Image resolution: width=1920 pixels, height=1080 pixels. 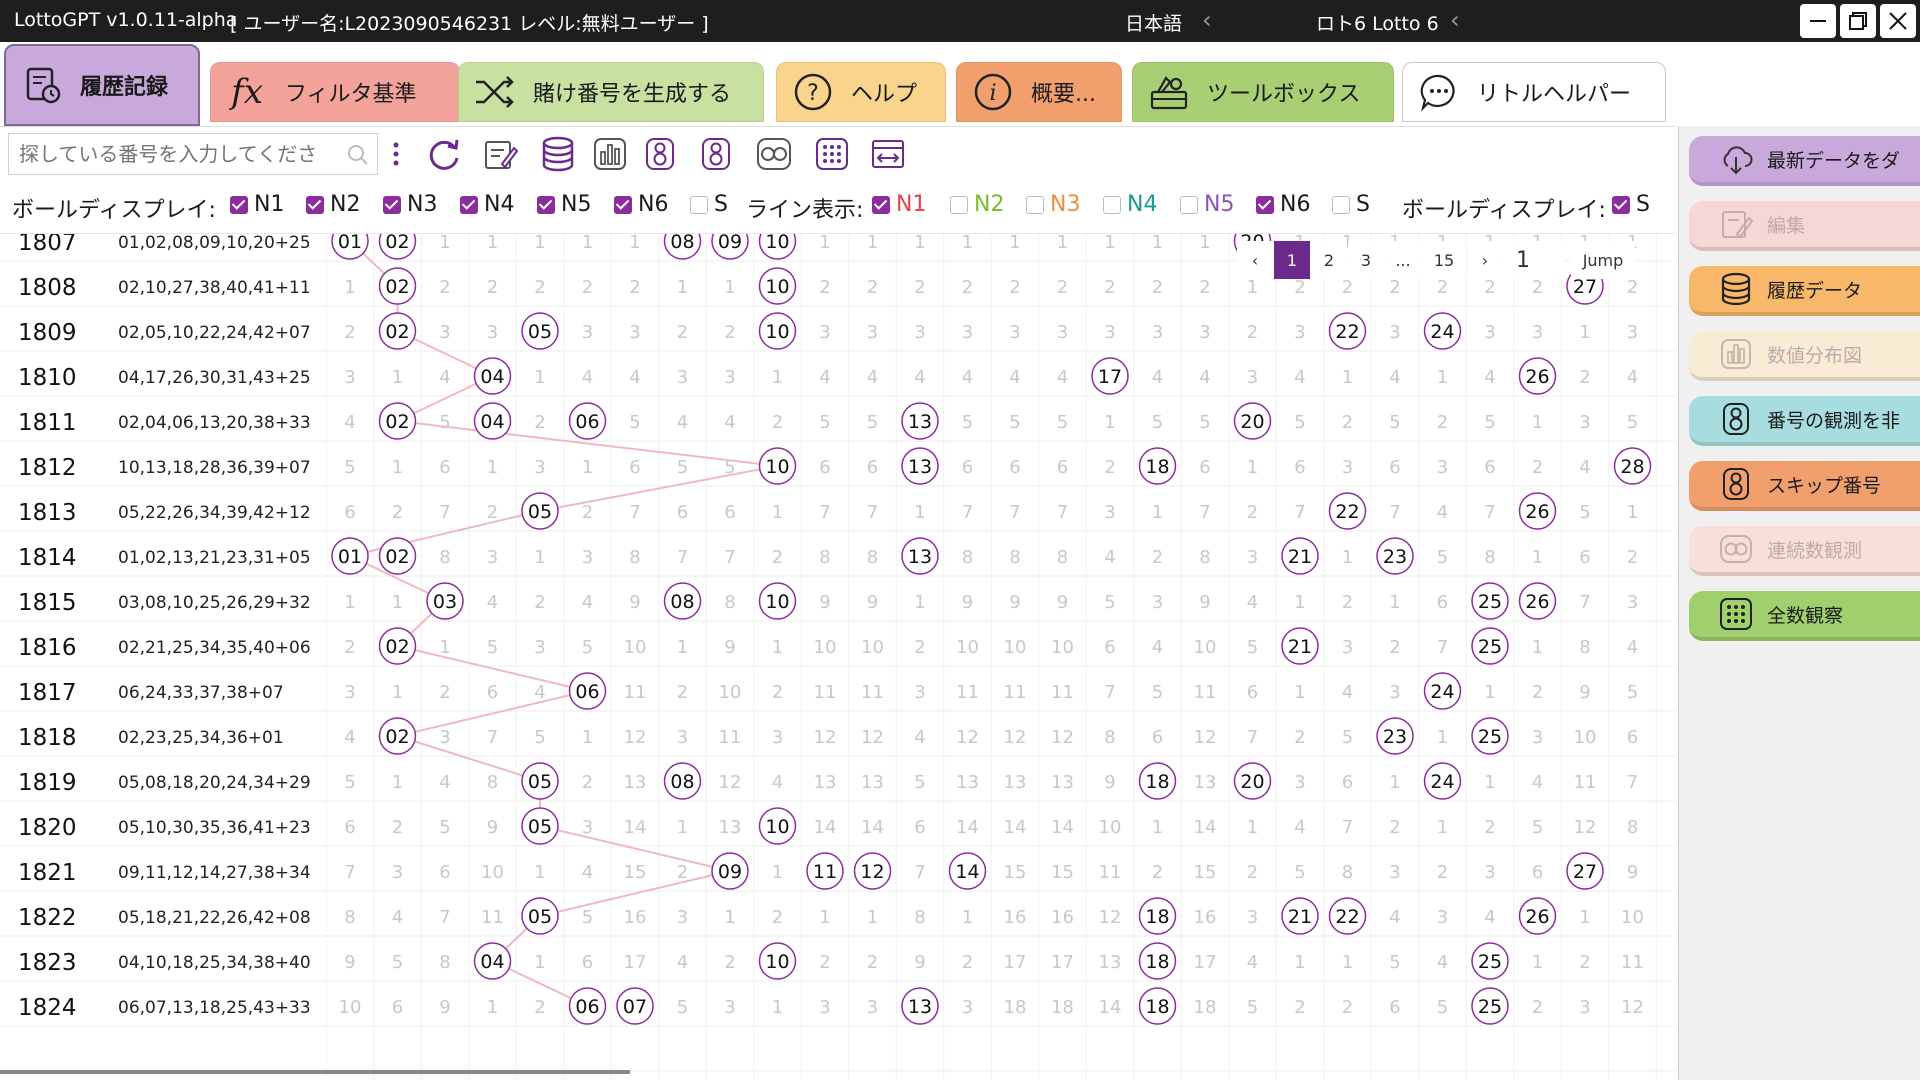 What do you see at coordinates (1804, 291) in the screenshot?
I see `history-data-button: 履歴データ` at bounding box center [1804, 291].